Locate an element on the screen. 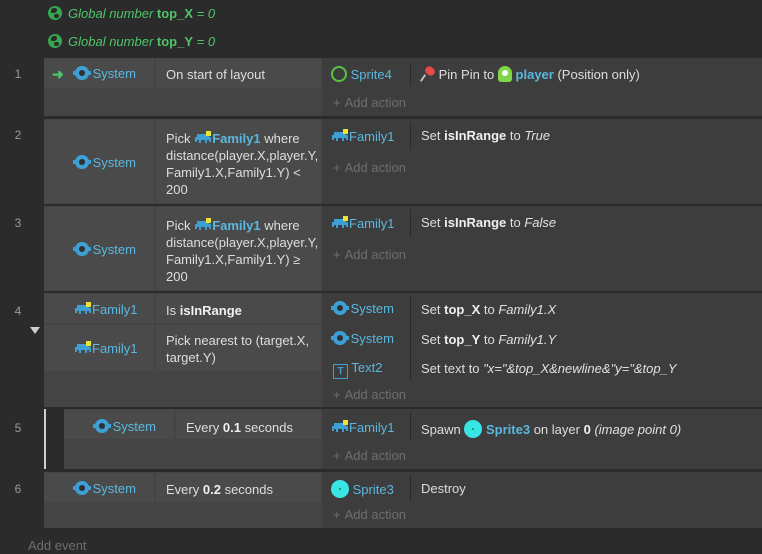  condition-text: Every 0.1 seconds is located at coordinates (239, 427).